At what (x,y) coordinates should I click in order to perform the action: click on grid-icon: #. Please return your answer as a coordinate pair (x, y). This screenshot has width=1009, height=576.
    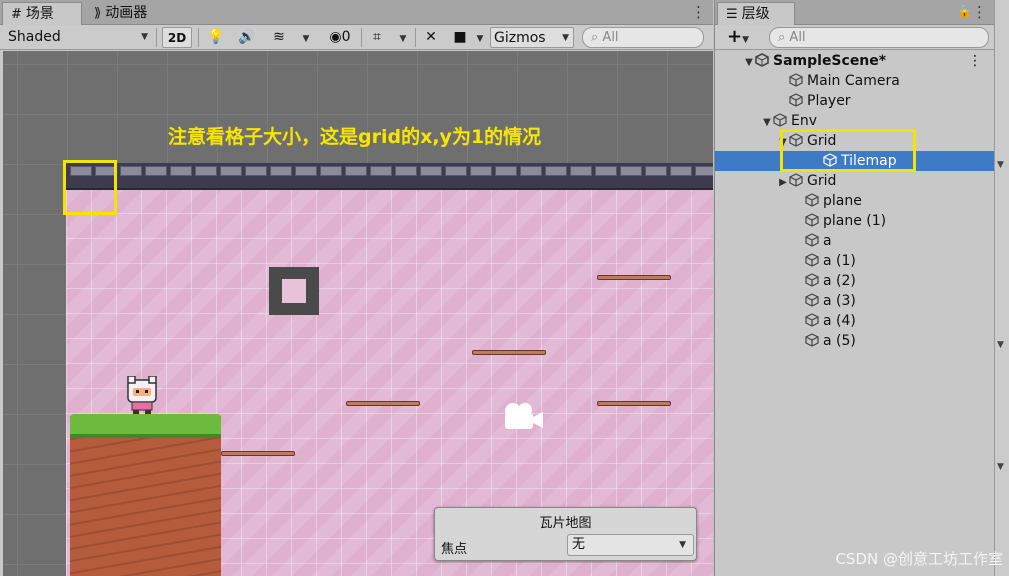
    Looking at the image, I should click on (16, 14).